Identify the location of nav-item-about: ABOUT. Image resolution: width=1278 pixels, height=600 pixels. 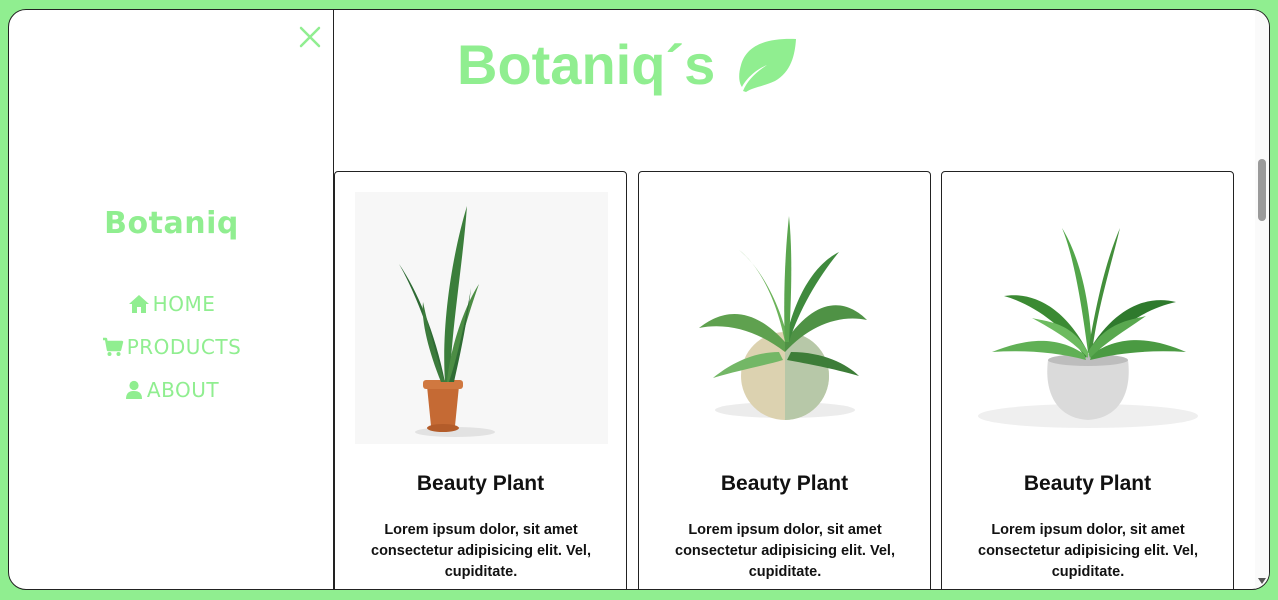
(171, 389).